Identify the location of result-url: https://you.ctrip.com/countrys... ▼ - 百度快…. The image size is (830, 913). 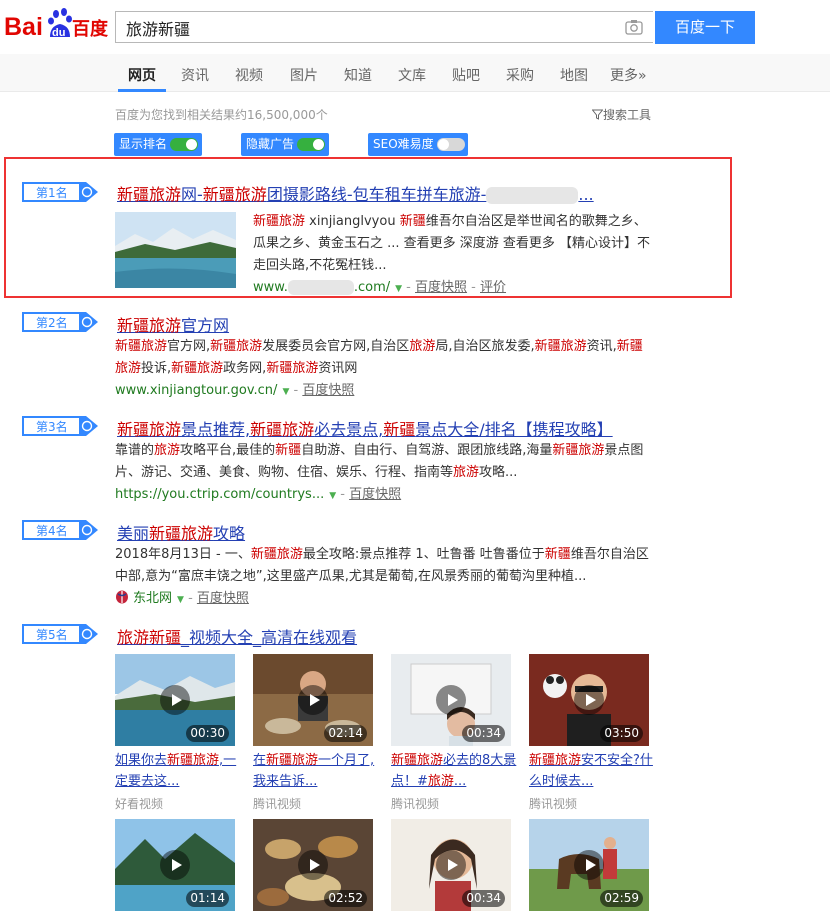
(258, 492).